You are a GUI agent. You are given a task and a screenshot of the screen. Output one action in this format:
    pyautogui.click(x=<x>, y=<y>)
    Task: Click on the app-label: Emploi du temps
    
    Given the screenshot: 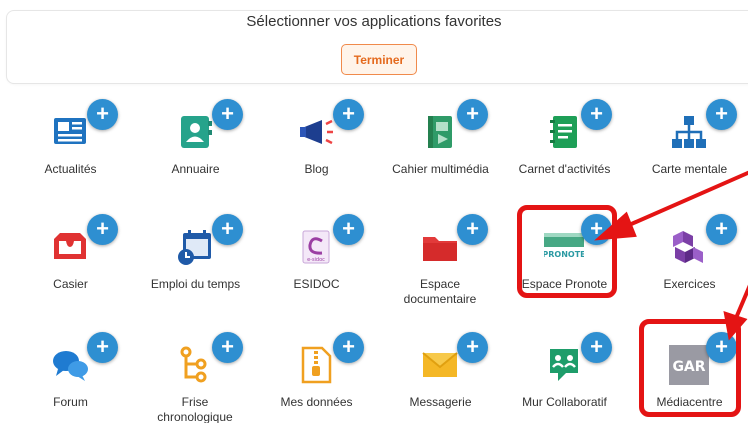 What is the action you would take?
    pyautogui.click(x=195, y=284)
    